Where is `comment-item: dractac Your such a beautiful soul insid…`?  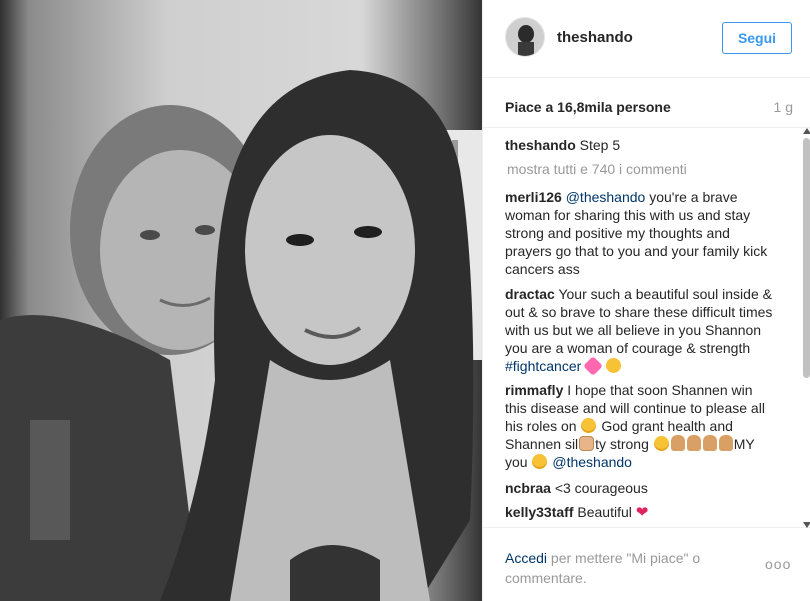
comment-item: dractac Your such a beautiful soul insid… is located at coordinates (640, 330).